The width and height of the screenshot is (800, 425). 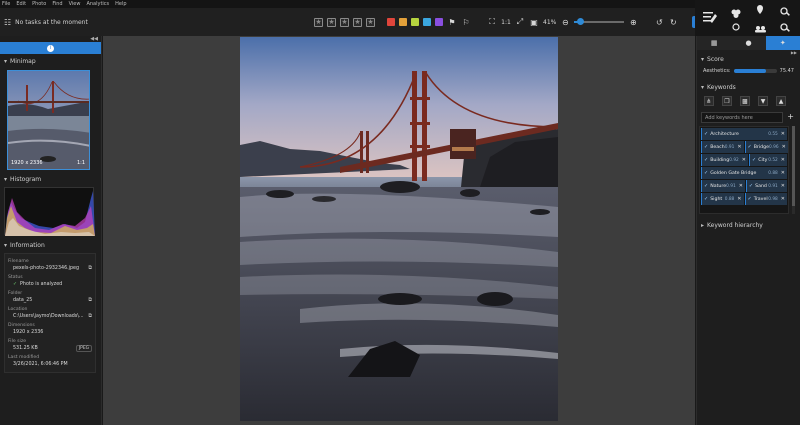 What do you see at coordinates (745, 101) in the screenshot?
I see `keyword-clear-icon: ▩` at bounding box center [745, 101].